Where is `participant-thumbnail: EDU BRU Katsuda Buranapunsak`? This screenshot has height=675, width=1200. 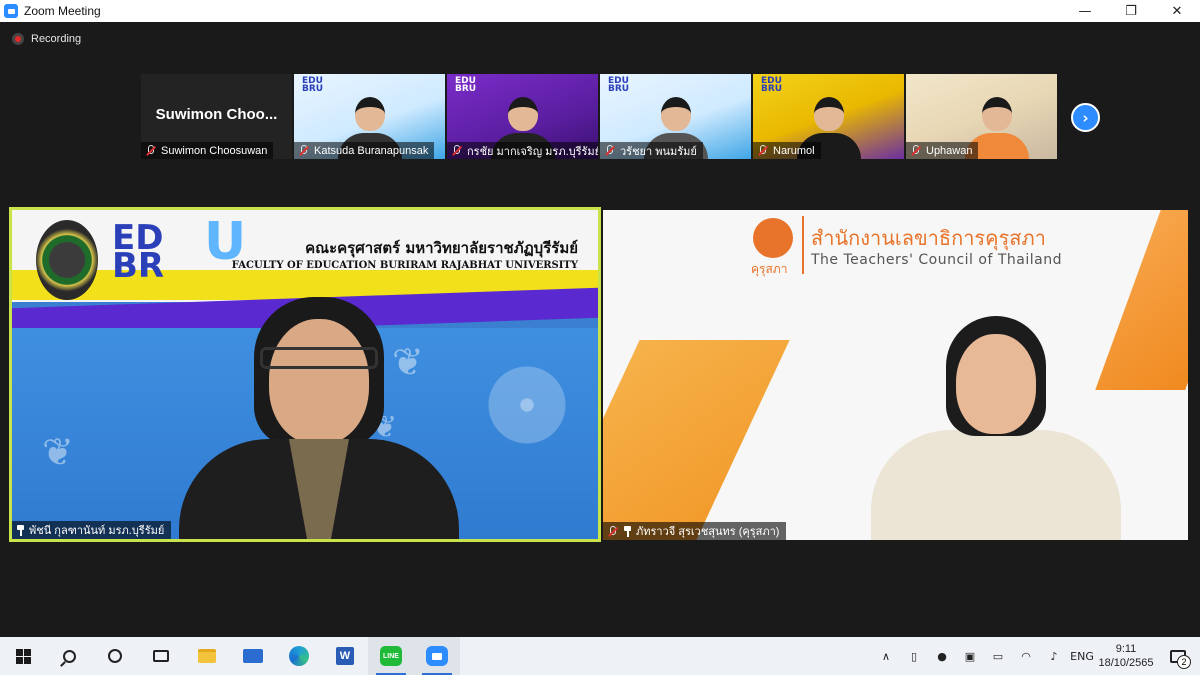 participant-thumbnail: EDU BRU Katsuda Buranapunsak is located at coordinates (369, 116).